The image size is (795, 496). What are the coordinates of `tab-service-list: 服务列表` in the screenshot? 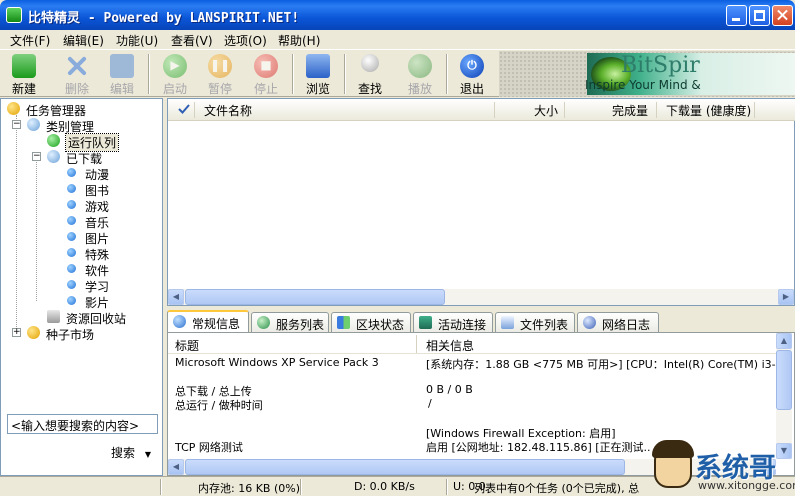 It's located at (290, 322).